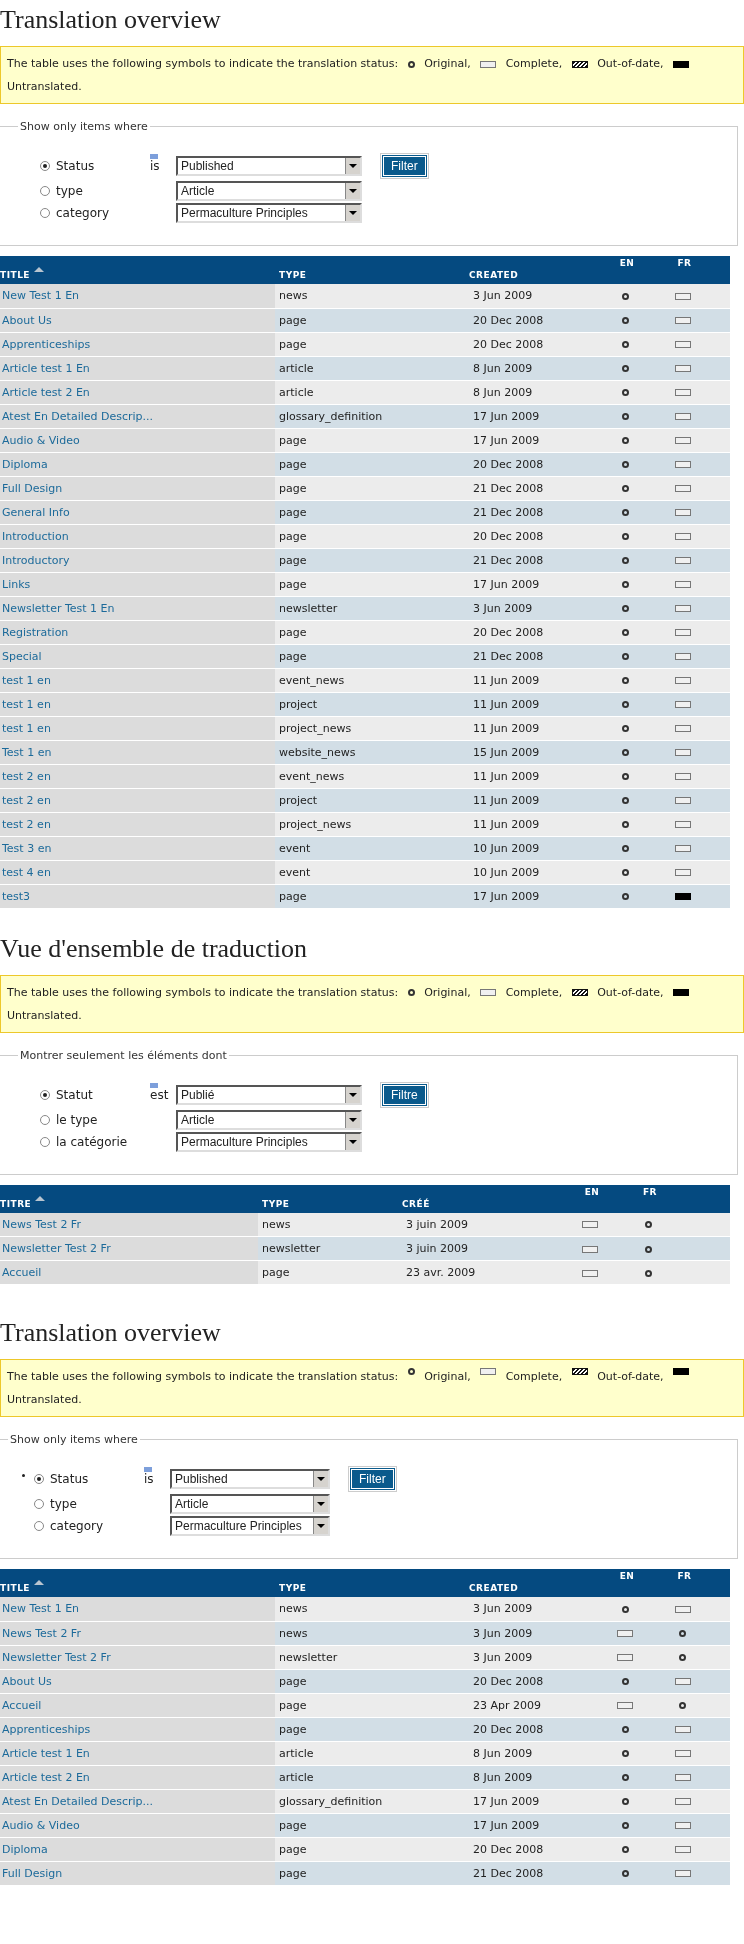 This screenshot has height=1944, width=744. I want to click on filter-title: Montrer seulement les éléments dont, so click(123, 1055).